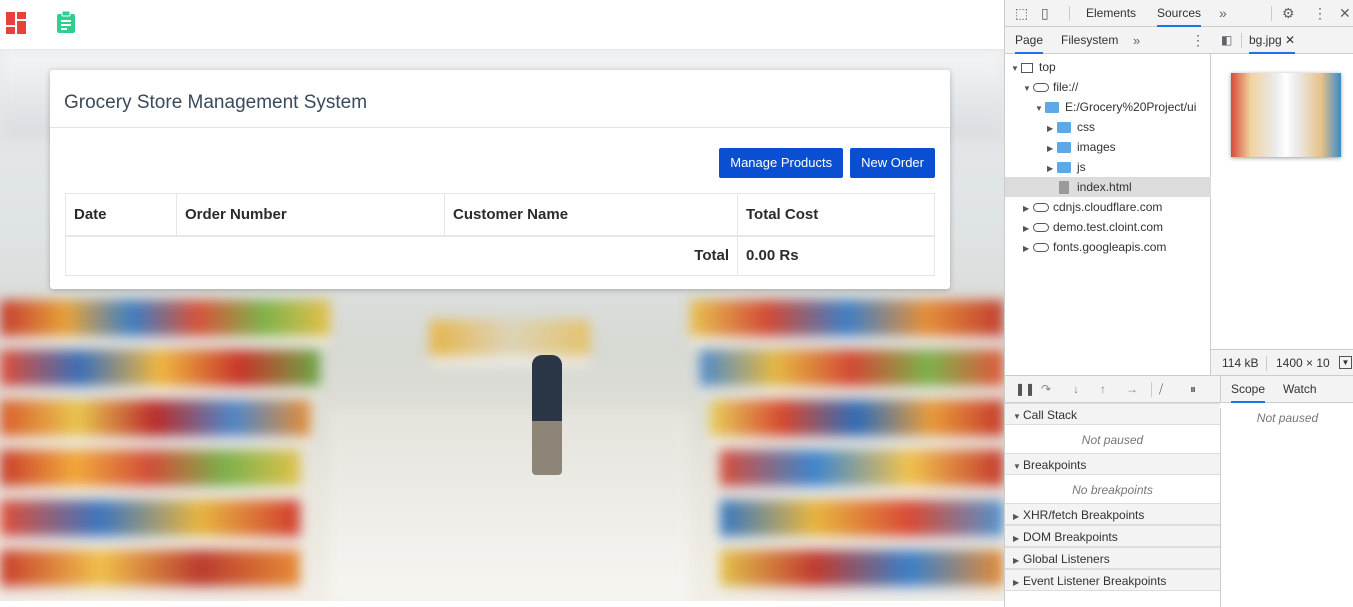  Describe the element at coordinates (1286, 115) in the screenshot. I see `image-thumbnail` at that location.